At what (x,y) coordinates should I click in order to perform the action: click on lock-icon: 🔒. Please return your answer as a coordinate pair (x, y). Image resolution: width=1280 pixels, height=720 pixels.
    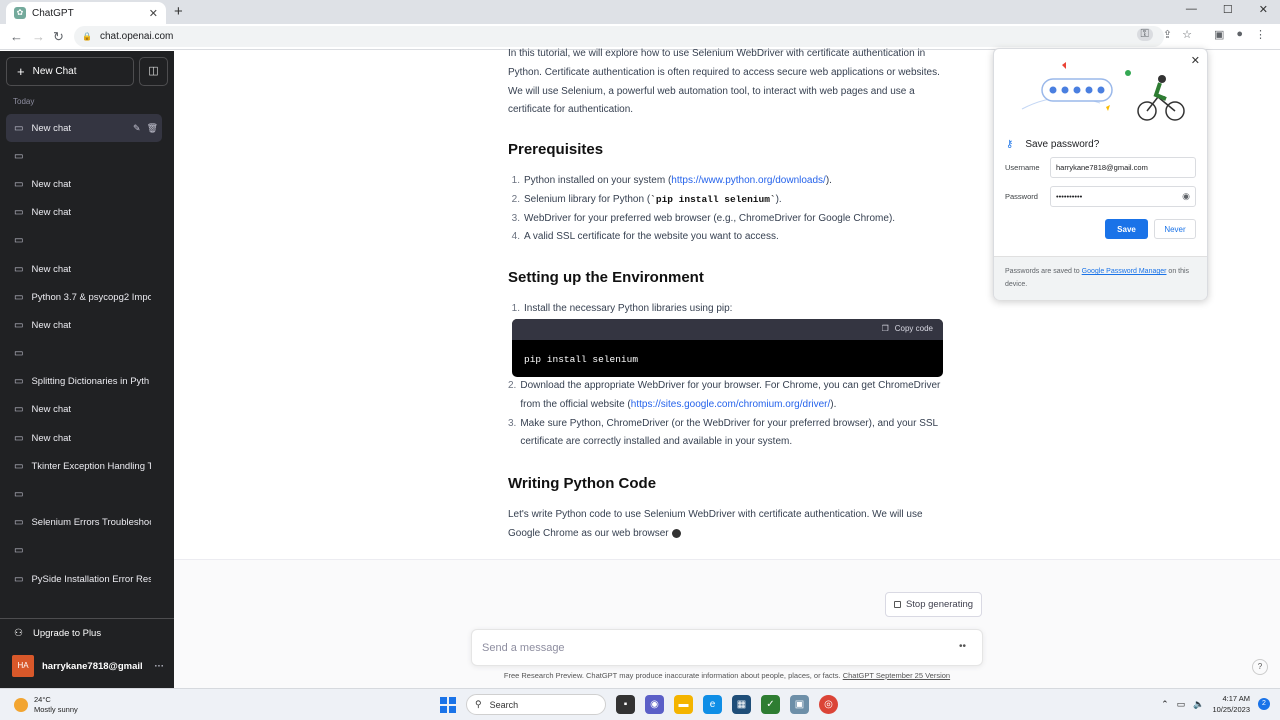
    Looking at the image, I should click on (87, 36).